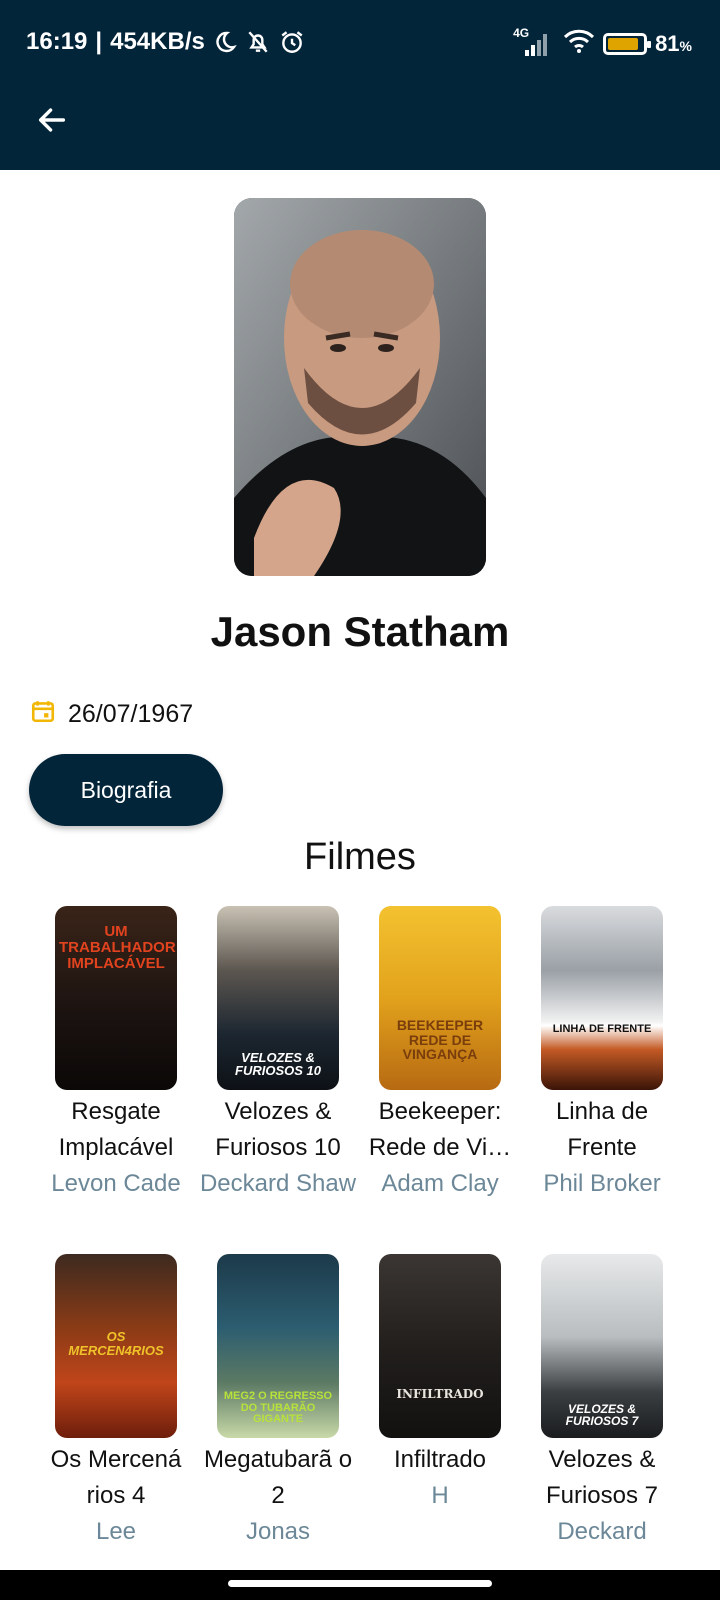 The width and height of the screenshot is (720, 1600). Describe the element at coordinates (440, 1459) in the screenshot. I see `movie-title: Infiltrado` at that location.